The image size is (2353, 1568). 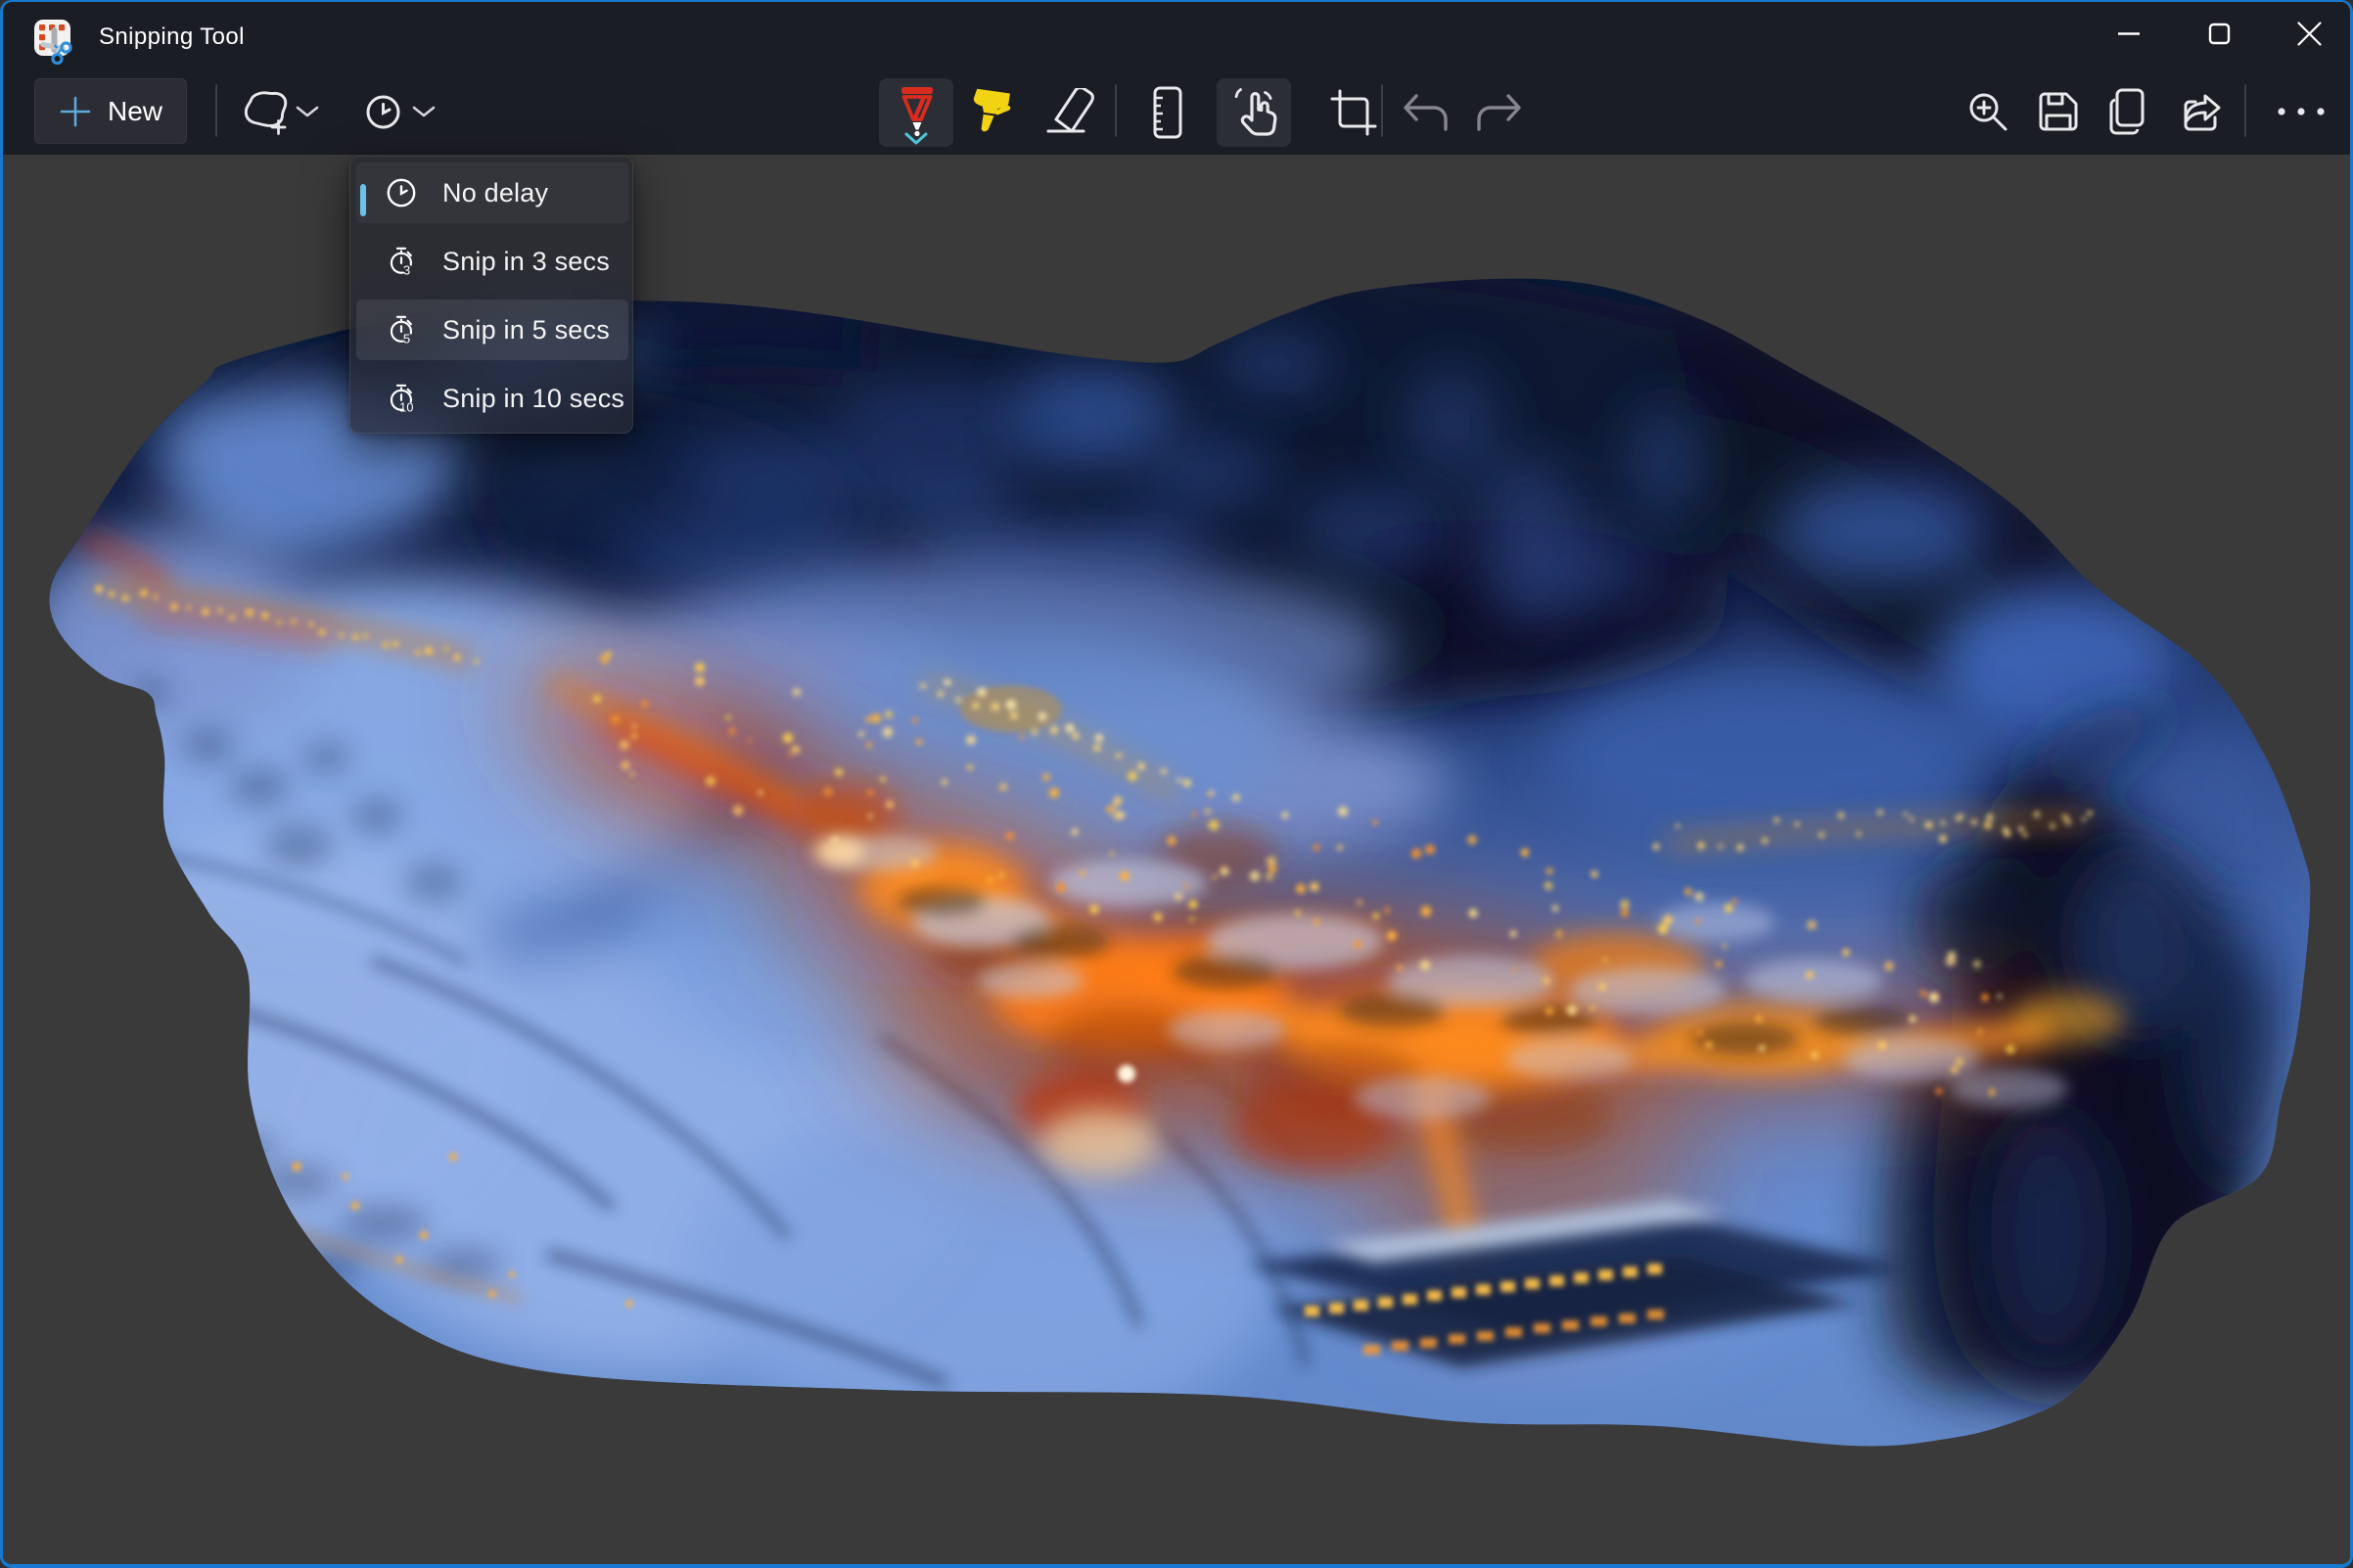 I want to click on svg-text: 5, so click(x=407, y=339).